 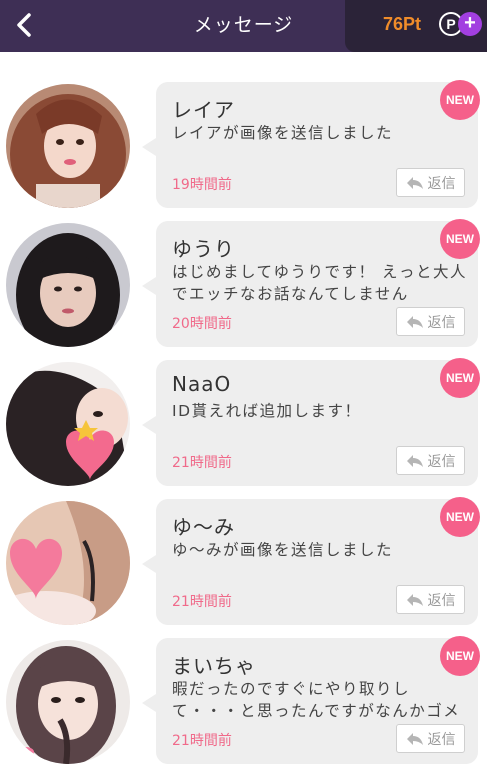 What do you see at coordinates (202, 384) in the screenshot?
I see `sender-name: NaaO` at bounding box center [202, 384].